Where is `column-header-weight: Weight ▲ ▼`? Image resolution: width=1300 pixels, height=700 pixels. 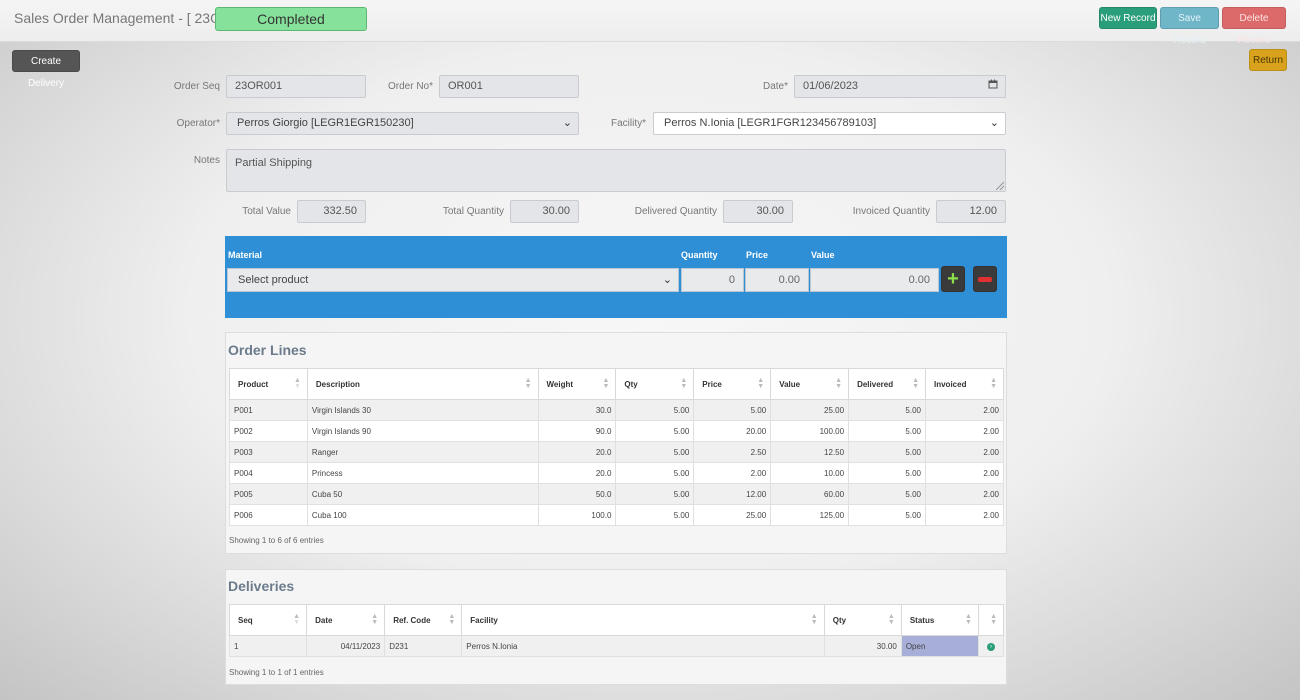 column-header-weight: Weight ▲ ▼ is located at coordinates (577, 384).